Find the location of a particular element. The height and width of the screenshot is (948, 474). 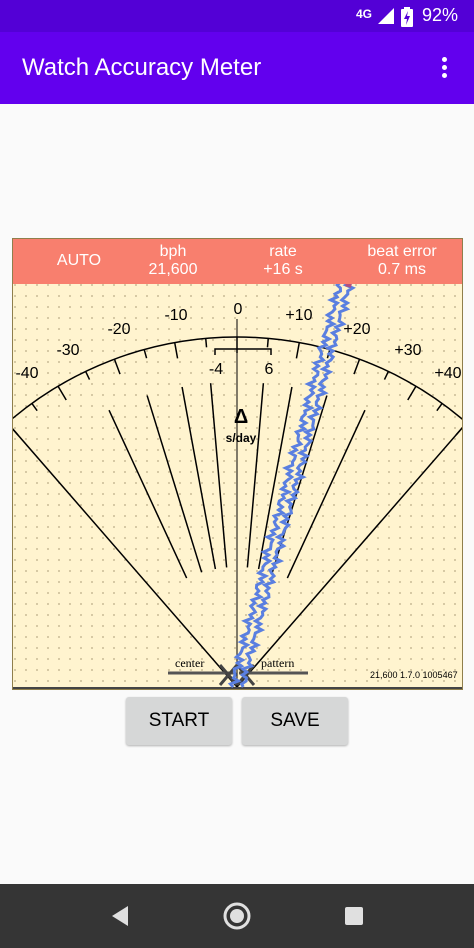

app-title: Watch Accuracy Meter is located at coordinates (142, 67).